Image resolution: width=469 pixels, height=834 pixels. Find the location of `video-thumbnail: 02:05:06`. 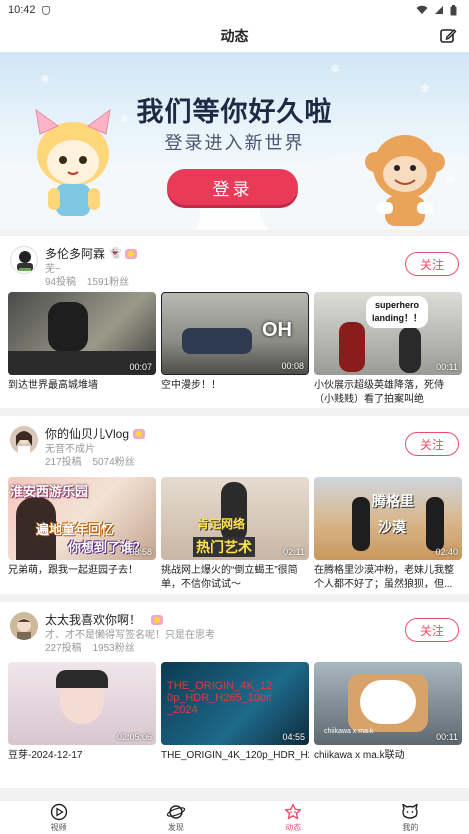

video-thumbnail: 02:05:06 is located at coordinates (82, 703).